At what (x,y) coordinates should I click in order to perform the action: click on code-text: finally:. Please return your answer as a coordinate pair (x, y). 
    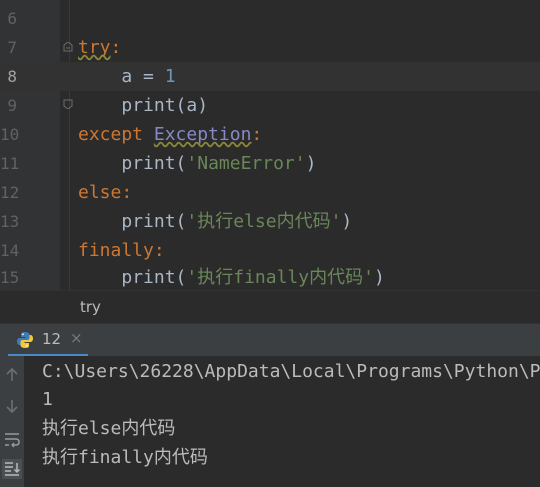
    Looking at the image, I should click on (121, 250).